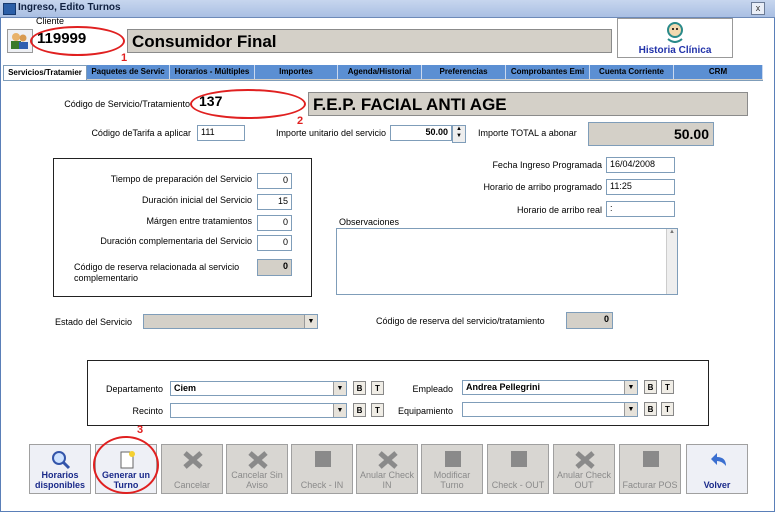 The image size is (775, 512). What do you see at coordinates (650, 469) in the screenshot?
I see `facturar-pos-button: Facturar POS` at bounding box center [650, 469].